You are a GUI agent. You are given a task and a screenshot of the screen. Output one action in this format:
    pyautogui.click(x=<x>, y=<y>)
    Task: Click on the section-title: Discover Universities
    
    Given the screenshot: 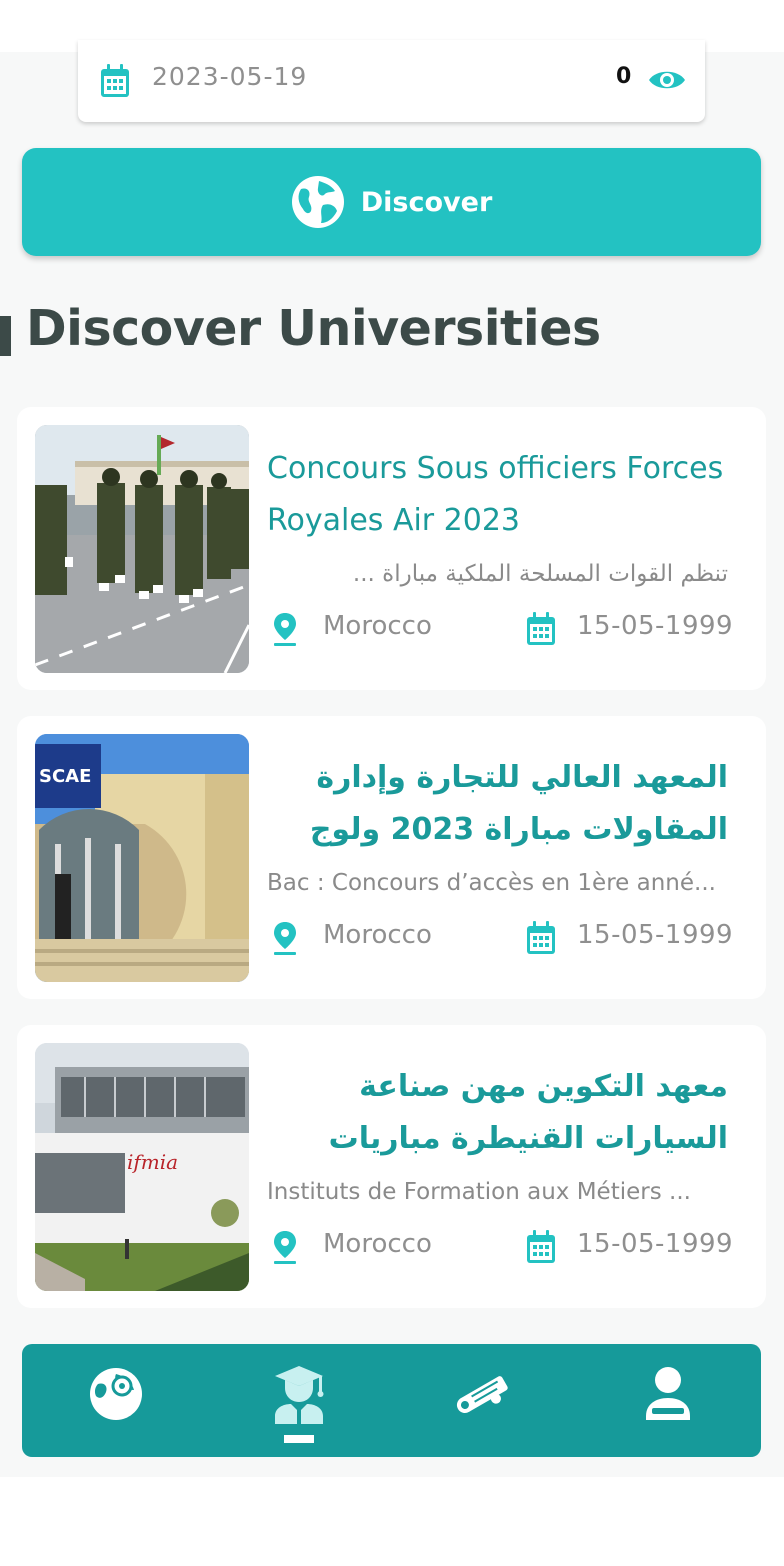 What is the action you would take?
    pyautogui.click(x=313, y=328)
    